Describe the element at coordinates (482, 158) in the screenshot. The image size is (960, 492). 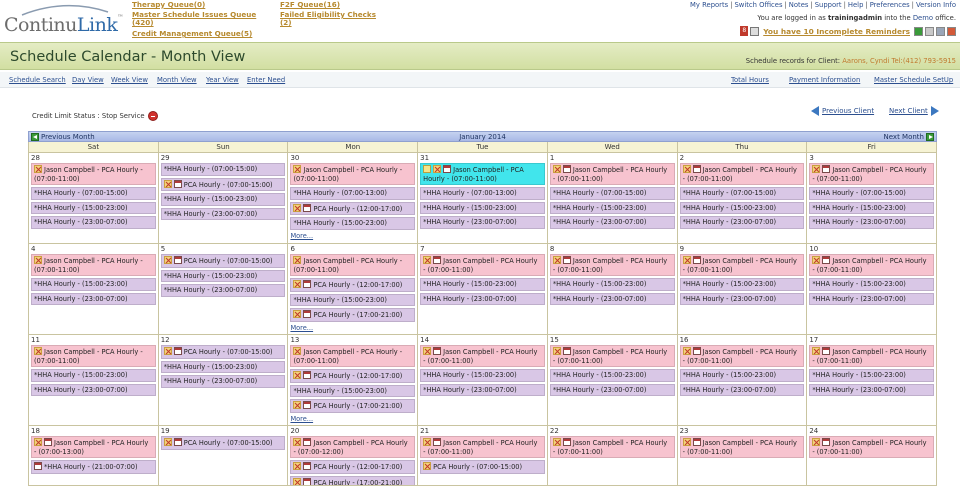
I see `day-number: 31` at that location.